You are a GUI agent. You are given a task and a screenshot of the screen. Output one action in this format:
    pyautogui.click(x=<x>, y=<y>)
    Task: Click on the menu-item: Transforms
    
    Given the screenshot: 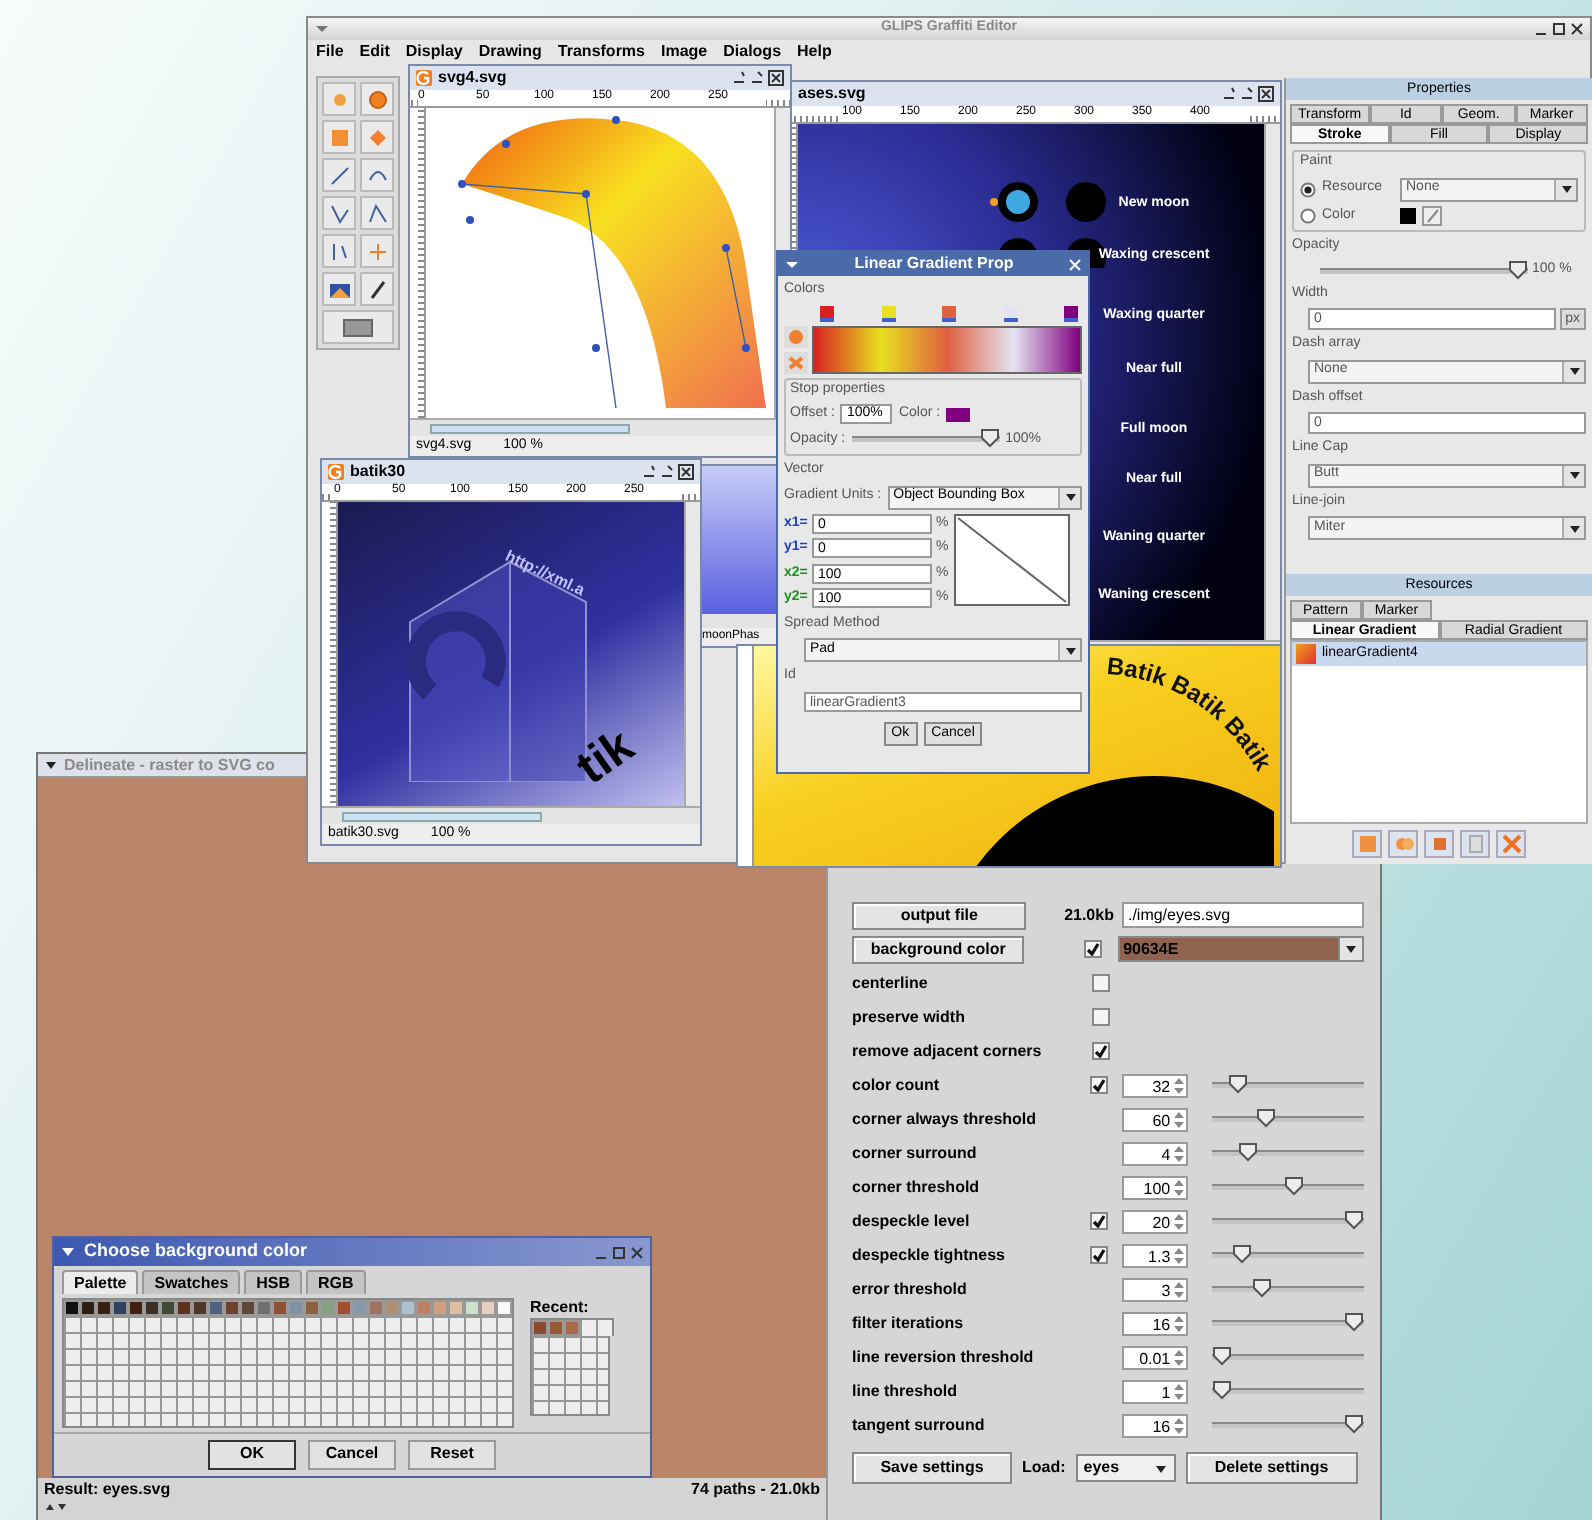 What is the action you would take?
    pyautogui.click(x=601, y=52)
    